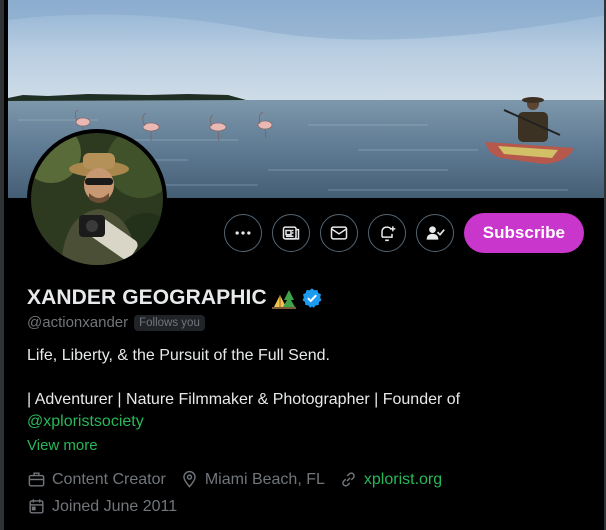  I want to click on location-item: Miami Beach, FL, so click(252, 479).